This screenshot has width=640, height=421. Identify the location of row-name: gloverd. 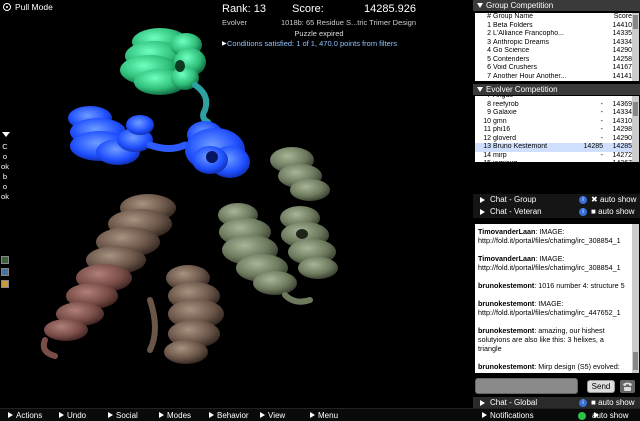
(504, 138).